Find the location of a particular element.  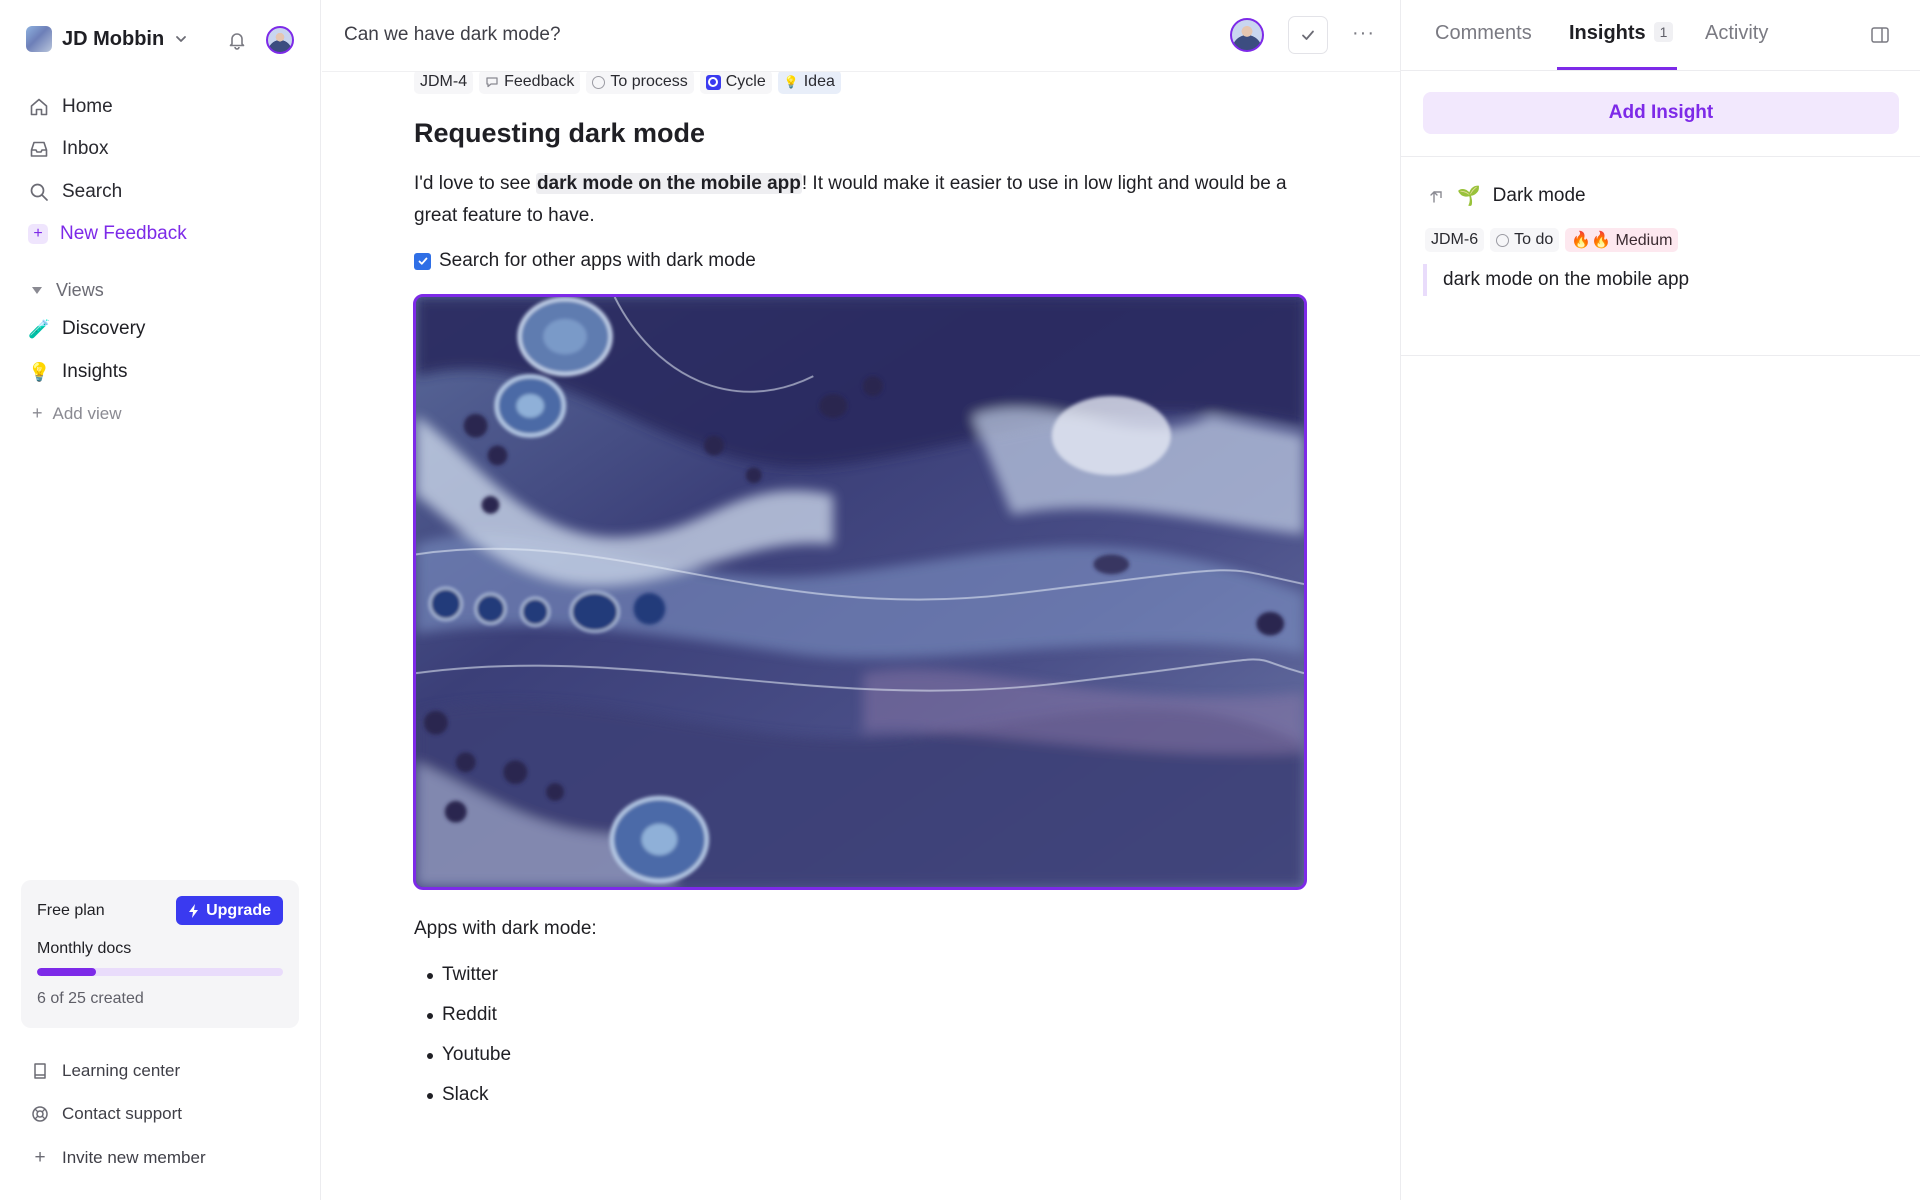

invite-member-label: Invite new member is located at coordinates (134, 1157).